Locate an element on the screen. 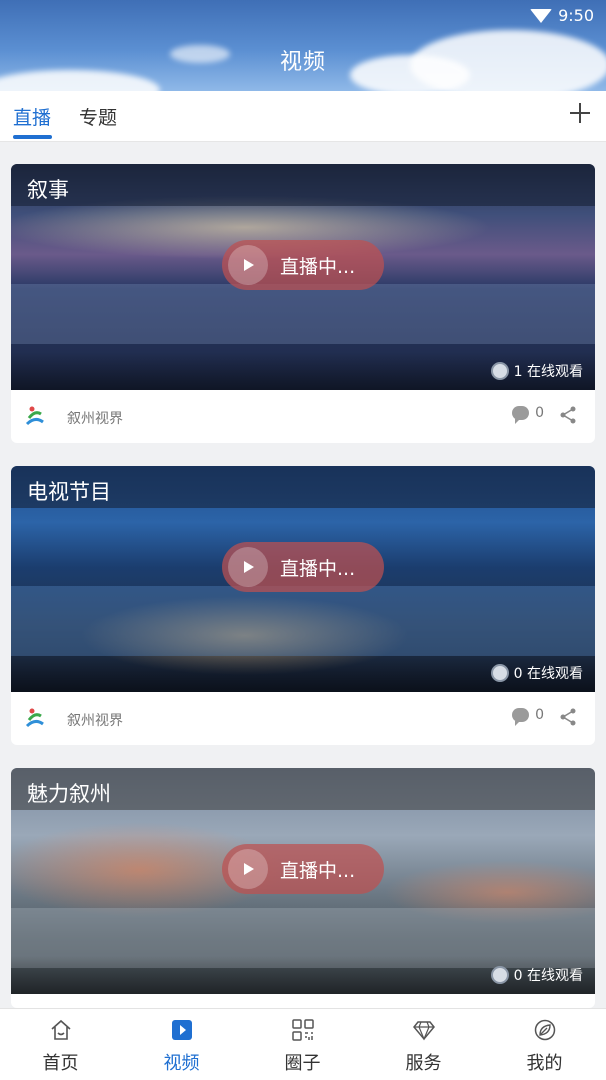 The image size is (606, 1080). nav-label: 服务 is located at coordinates (423, 1063).